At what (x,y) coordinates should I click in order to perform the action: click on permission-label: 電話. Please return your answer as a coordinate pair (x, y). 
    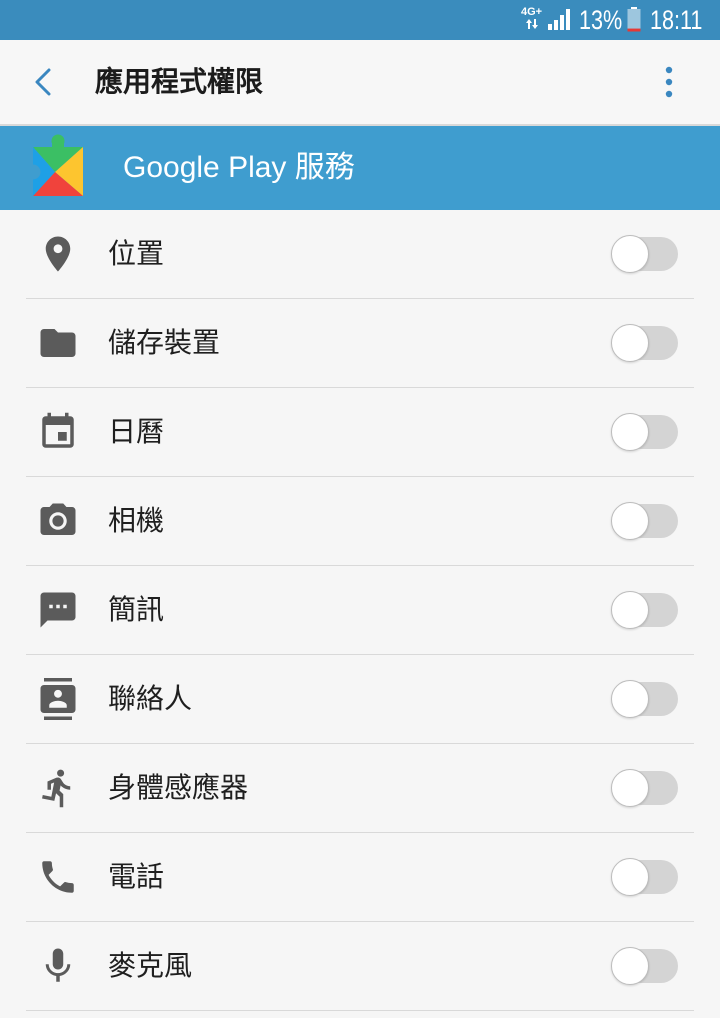
    Looking at the image, I should click on (136, 876).